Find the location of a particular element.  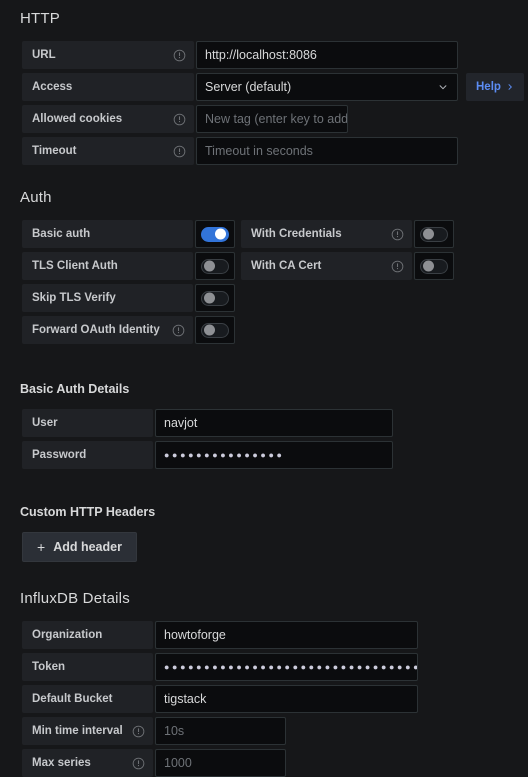

field-label-timeout: Timeout is located at coordinates (108, 151).